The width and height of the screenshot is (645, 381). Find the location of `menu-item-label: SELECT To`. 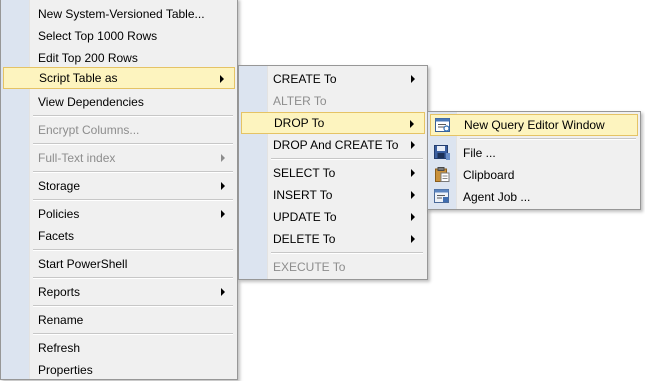

menu-item-label: SELECT To is located at coordinates (304, 173).